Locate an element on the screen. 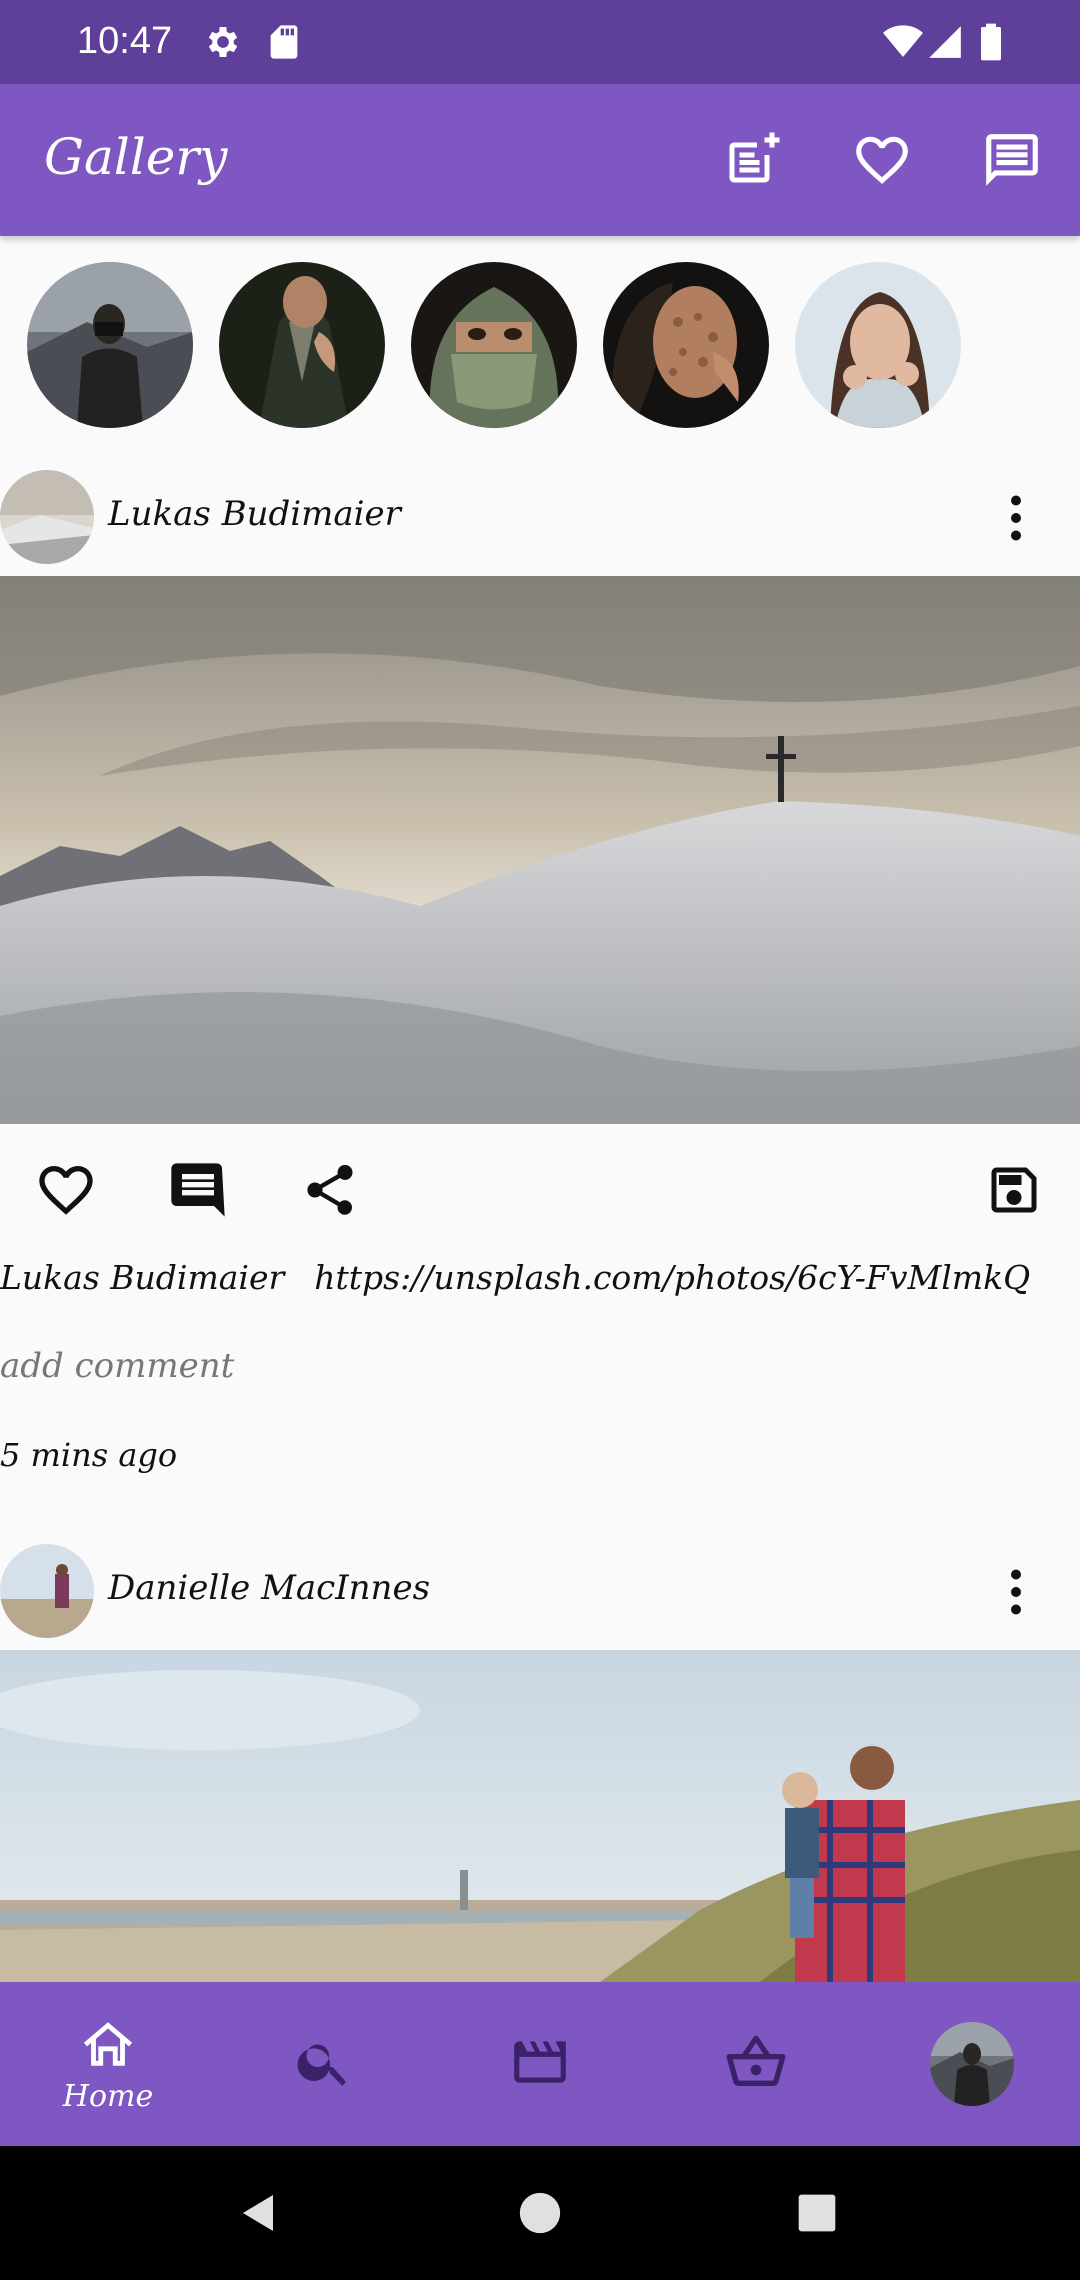 This screenshot has width=1080, height=2280. nav-videos is located at coordinates (540, 2064).